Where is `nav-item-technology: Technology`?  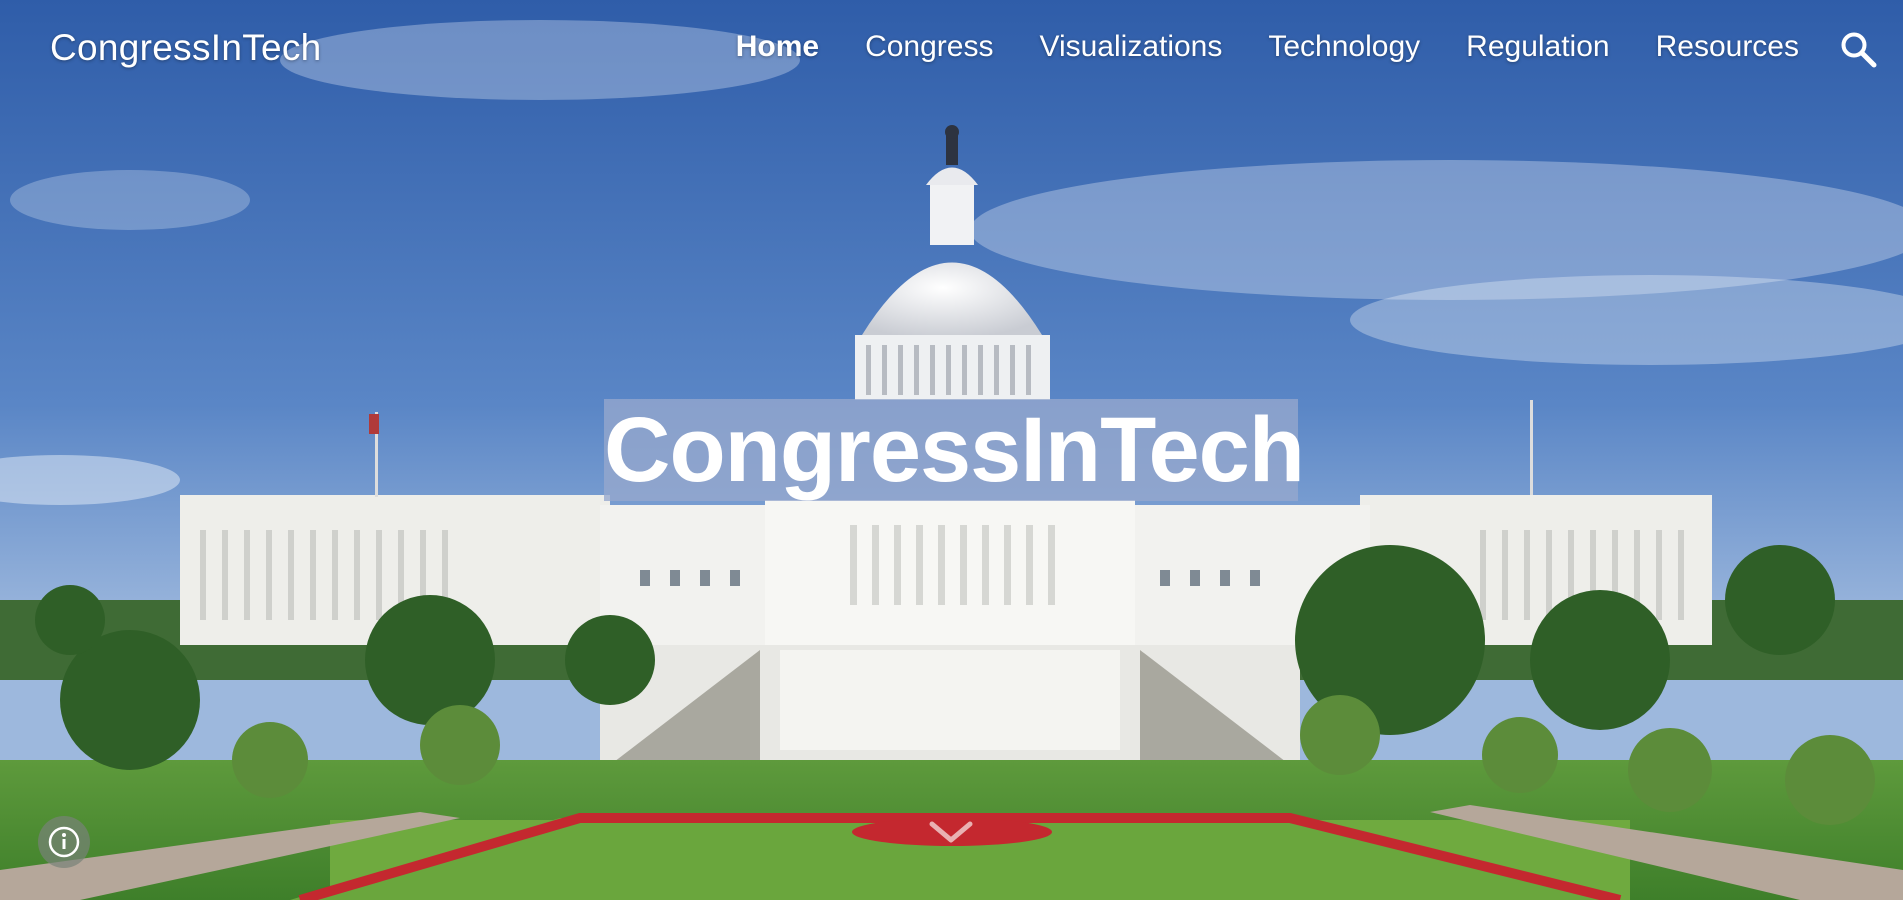 nav-item-technology: Technology is located at coordinates (1344, 47).